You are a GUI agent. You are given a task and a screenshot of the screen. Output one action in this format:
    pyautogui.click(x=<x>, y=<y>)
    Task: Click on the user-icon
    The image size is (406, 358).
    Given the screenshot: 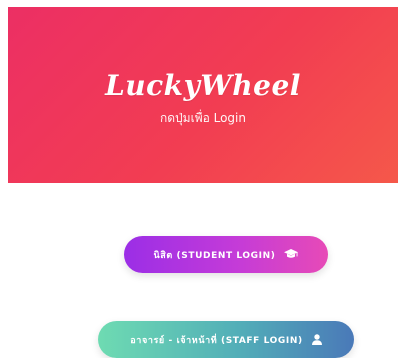 What is the action you would take?
    pyautogui.click(x=316, y=339)
    